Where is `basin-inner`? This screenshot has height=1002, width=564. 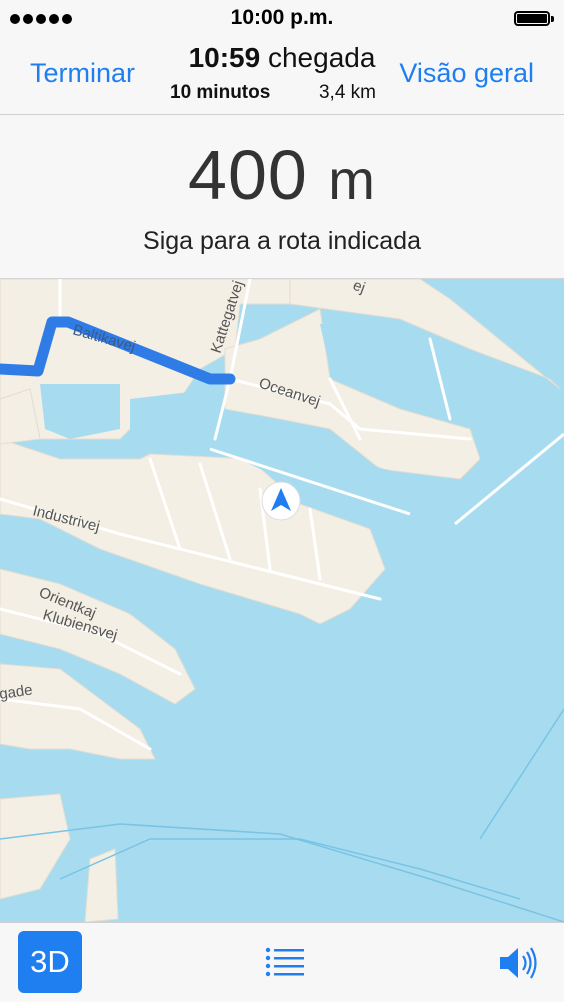 basin-inner is located at coordinates (80, 411).